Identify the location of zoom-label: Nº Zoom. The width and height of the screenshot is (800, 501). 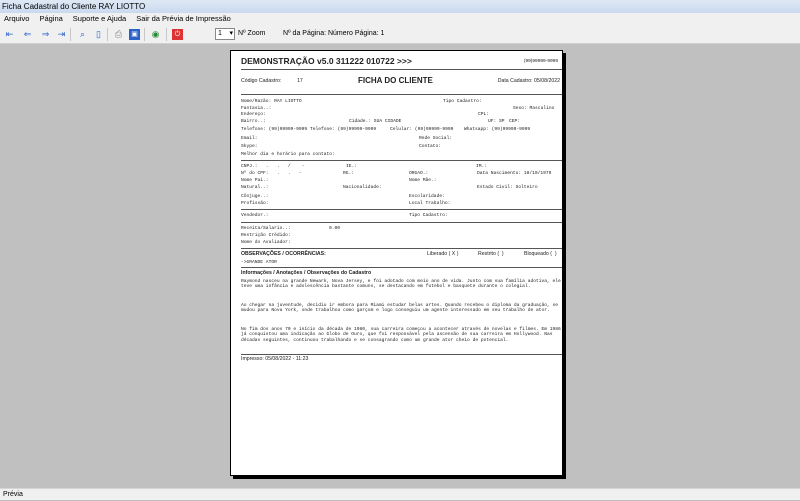
(252, 33).